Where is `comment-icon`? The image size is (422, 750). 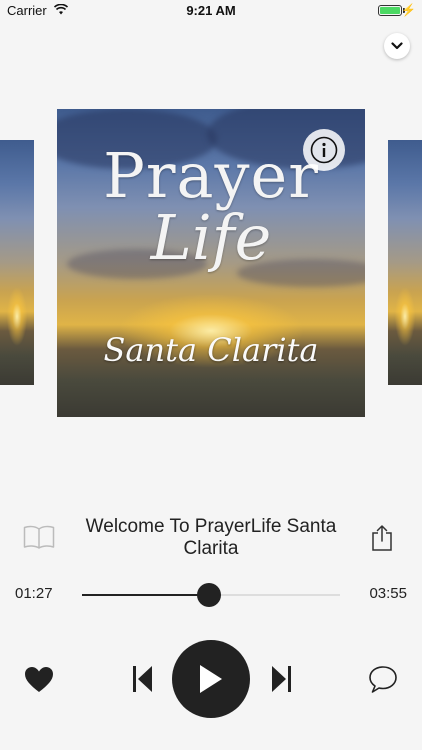
comment-icon is located at coordinates (383, 679).